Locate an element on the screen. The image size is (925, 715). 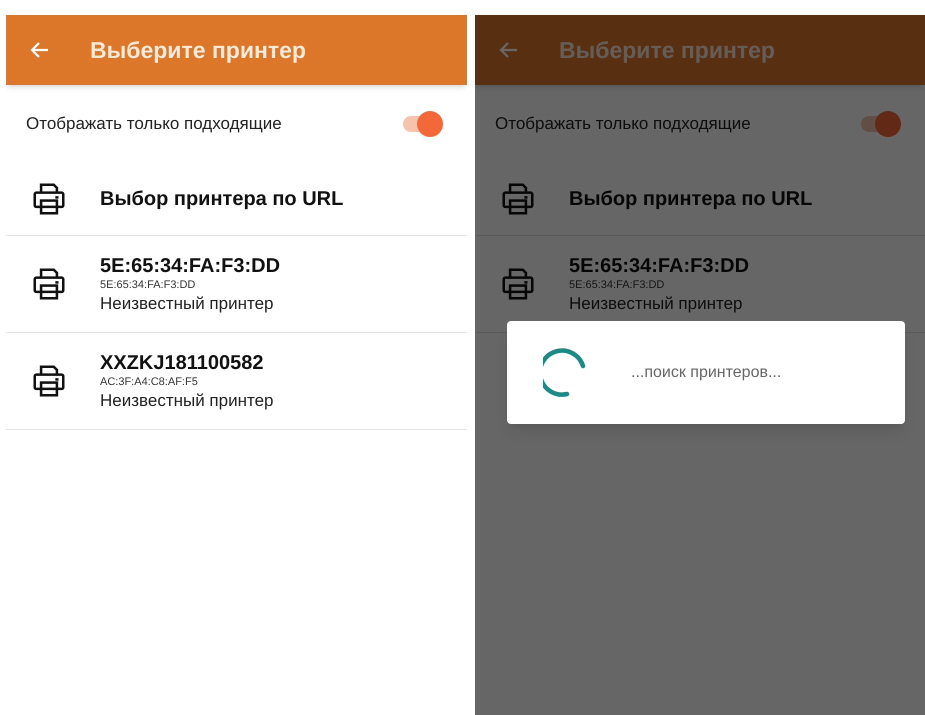
printer-address: AC:3F:A4:C8:AF:F5 is located at coordinates (149, 383).